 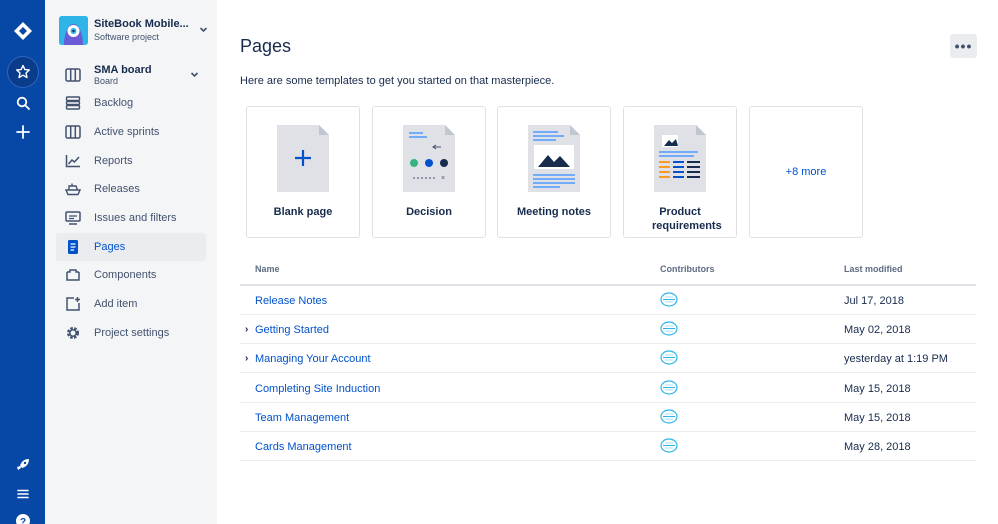 I want to click on sidebar-item-project-settings: Project settings, so click(x=131, y=333).